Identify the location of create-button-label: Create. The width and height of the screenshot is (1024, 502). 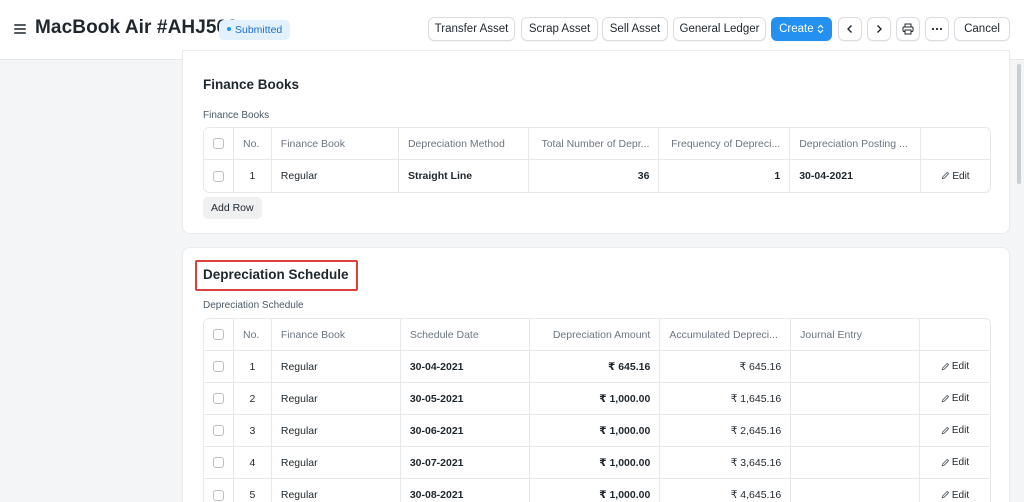
(796, 29).